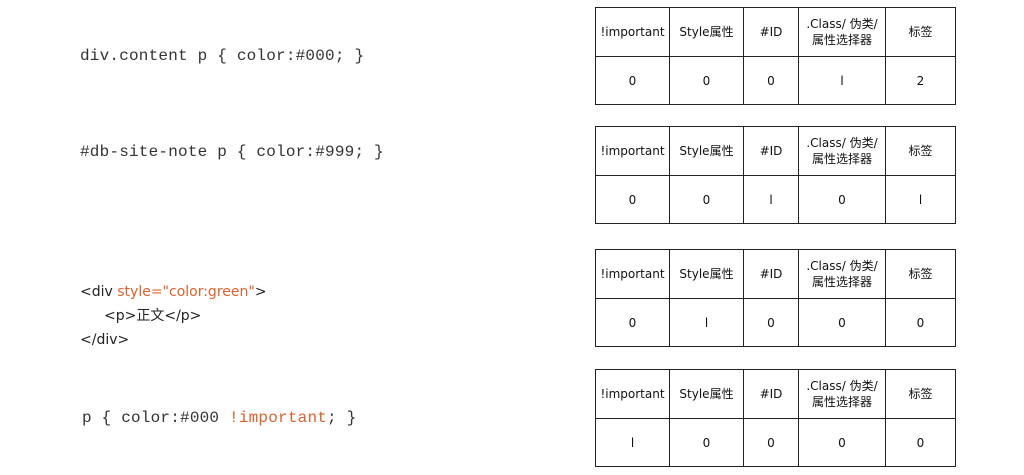 The height and width of the screenshot is (475, 1024). What do you see at coordinates (632, 442) in the screenshot?
I see `value-important: l` at bounding box center [632, 442].